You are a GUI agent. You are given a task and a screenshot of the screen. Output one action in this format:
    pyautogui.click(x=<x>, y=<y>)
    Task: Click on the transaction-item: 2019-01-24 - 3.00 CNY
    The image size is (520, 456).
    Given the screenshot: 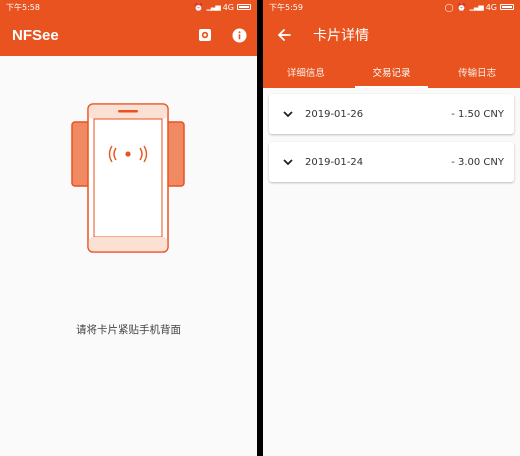 What is the action you would take?
    pyautogui.click(x=391, y=162)
    